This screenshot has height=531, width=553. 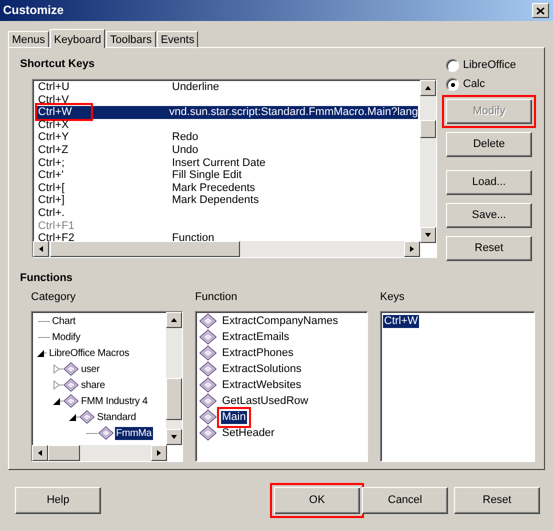 I want to click on dialog-button: Delete, so click(x=489, y=144).